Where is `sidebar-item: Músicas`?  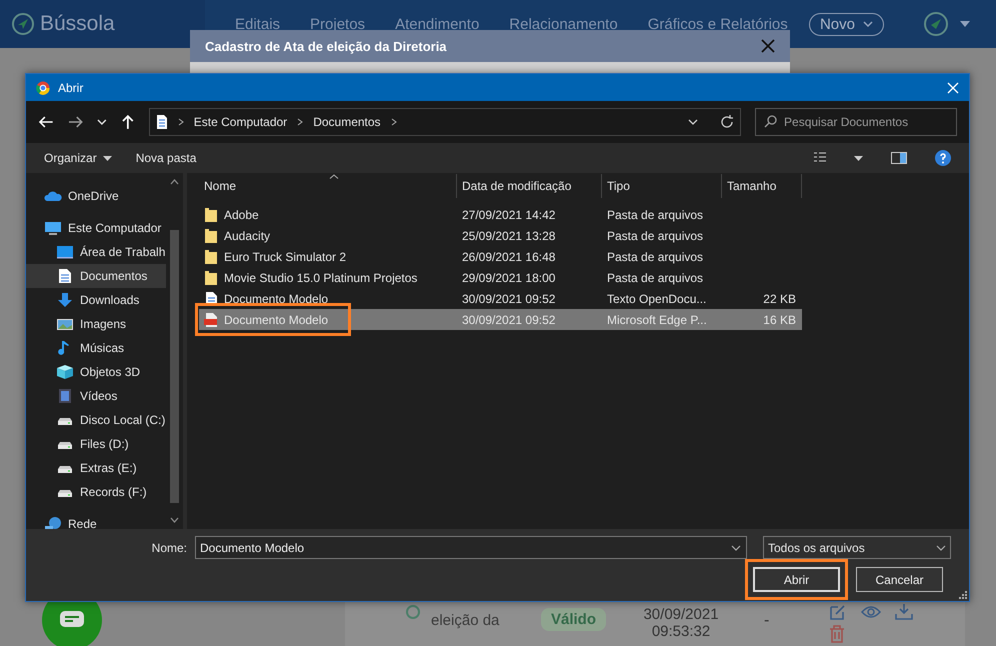 sidebar-item: Músicas is located at coordinates (96, 348).